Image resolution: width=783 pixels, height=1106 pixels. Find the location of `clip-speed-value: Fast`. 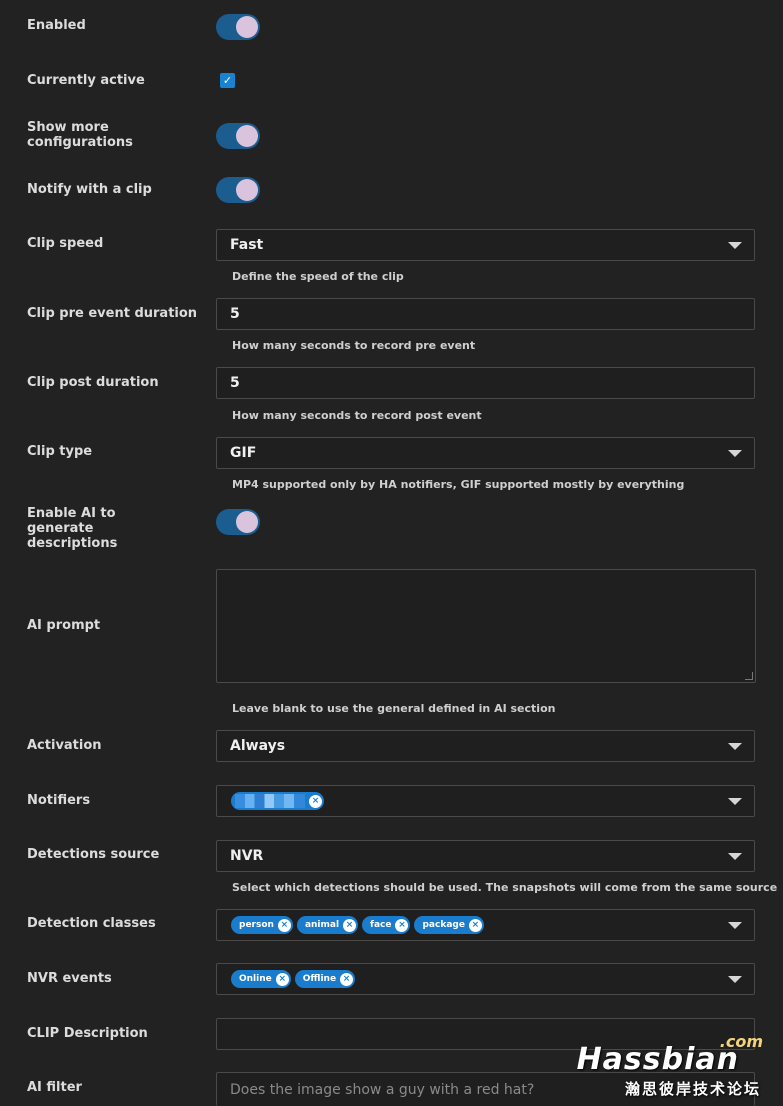

clip-speed-value: Fast is located at coordinates (247, 245).